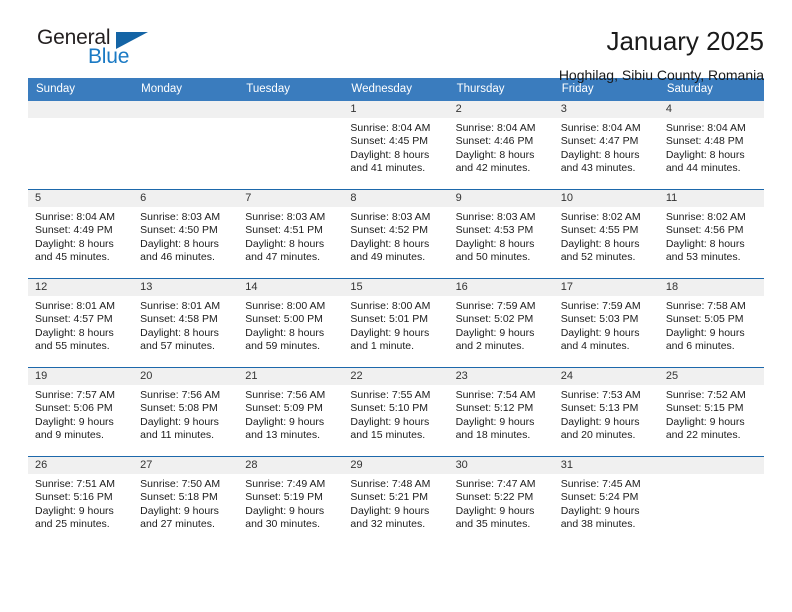 Image resolution: width=792 pixels, height=612 pixels. I want to click on weekday-header-monday: Monday, so click(162, 89).